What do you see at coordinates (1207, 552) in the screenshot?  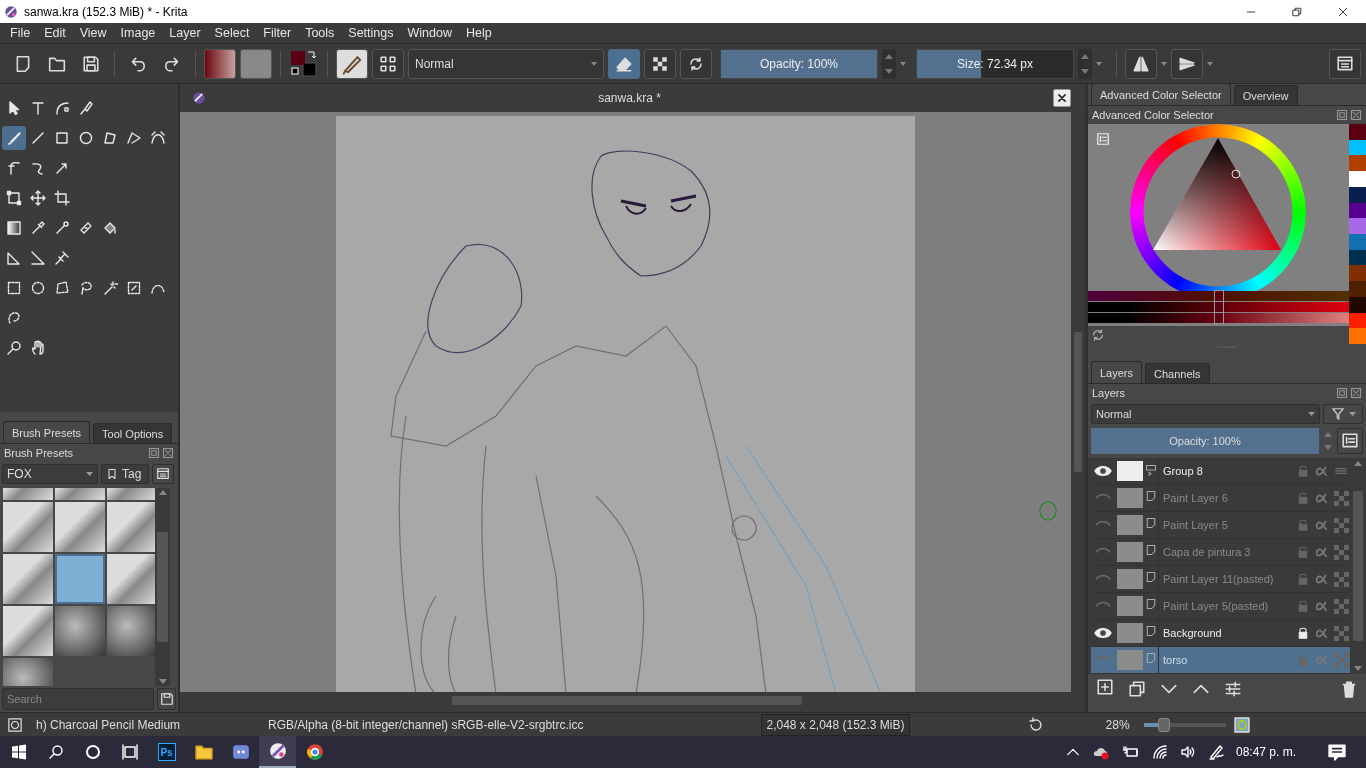 I see `layer-name: Capa de pintura 3` at bounding box center [1207, 552].